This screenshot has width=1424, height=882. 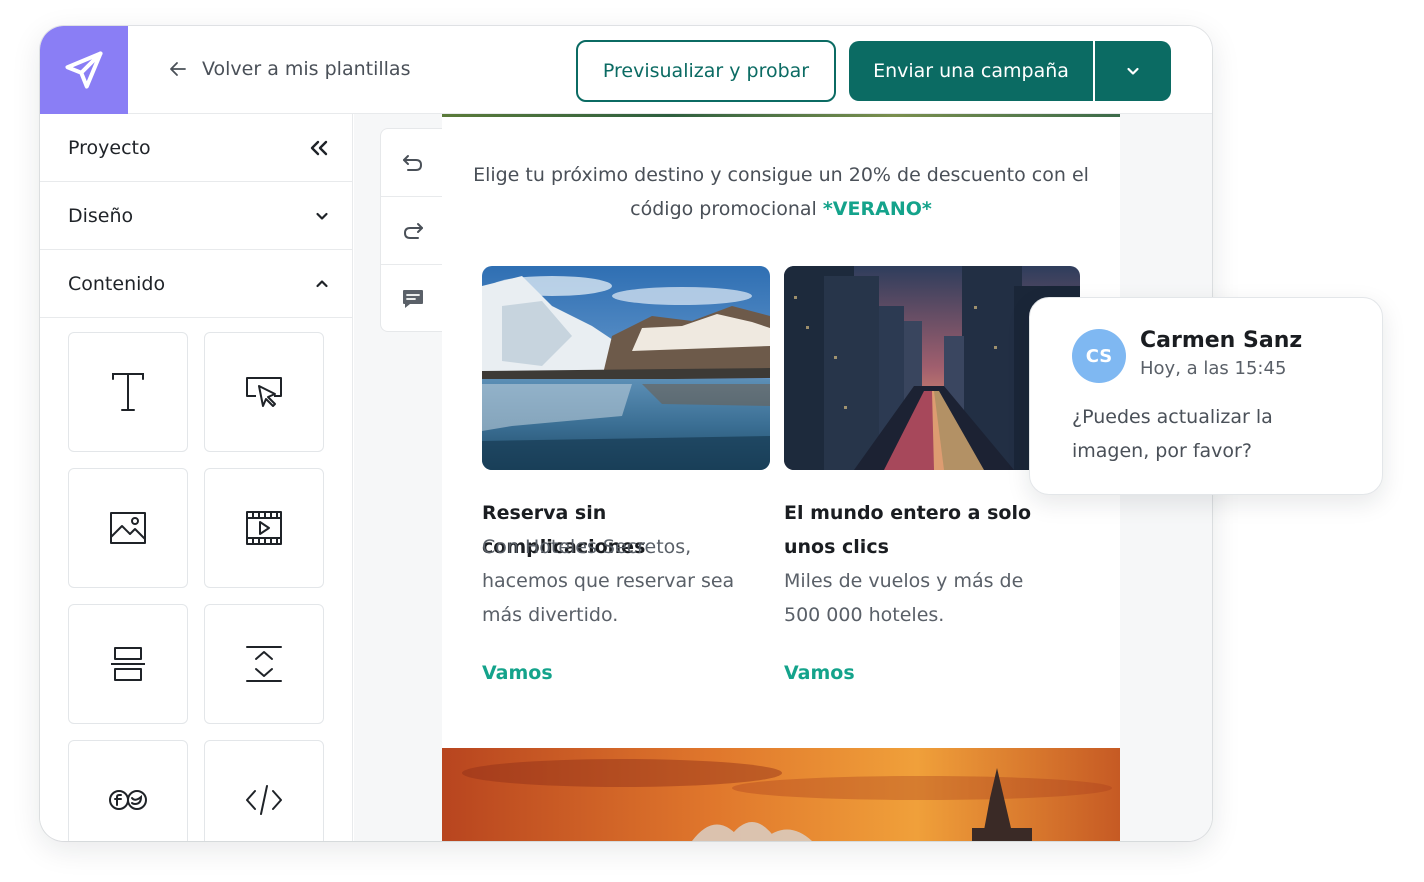 I want to click on spacer-block-tile, so click(x=264, y=664).